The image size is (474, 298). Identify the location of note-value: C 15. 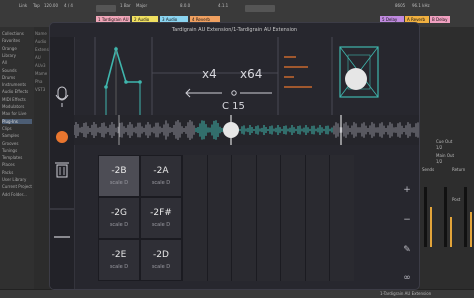
(233, 106).